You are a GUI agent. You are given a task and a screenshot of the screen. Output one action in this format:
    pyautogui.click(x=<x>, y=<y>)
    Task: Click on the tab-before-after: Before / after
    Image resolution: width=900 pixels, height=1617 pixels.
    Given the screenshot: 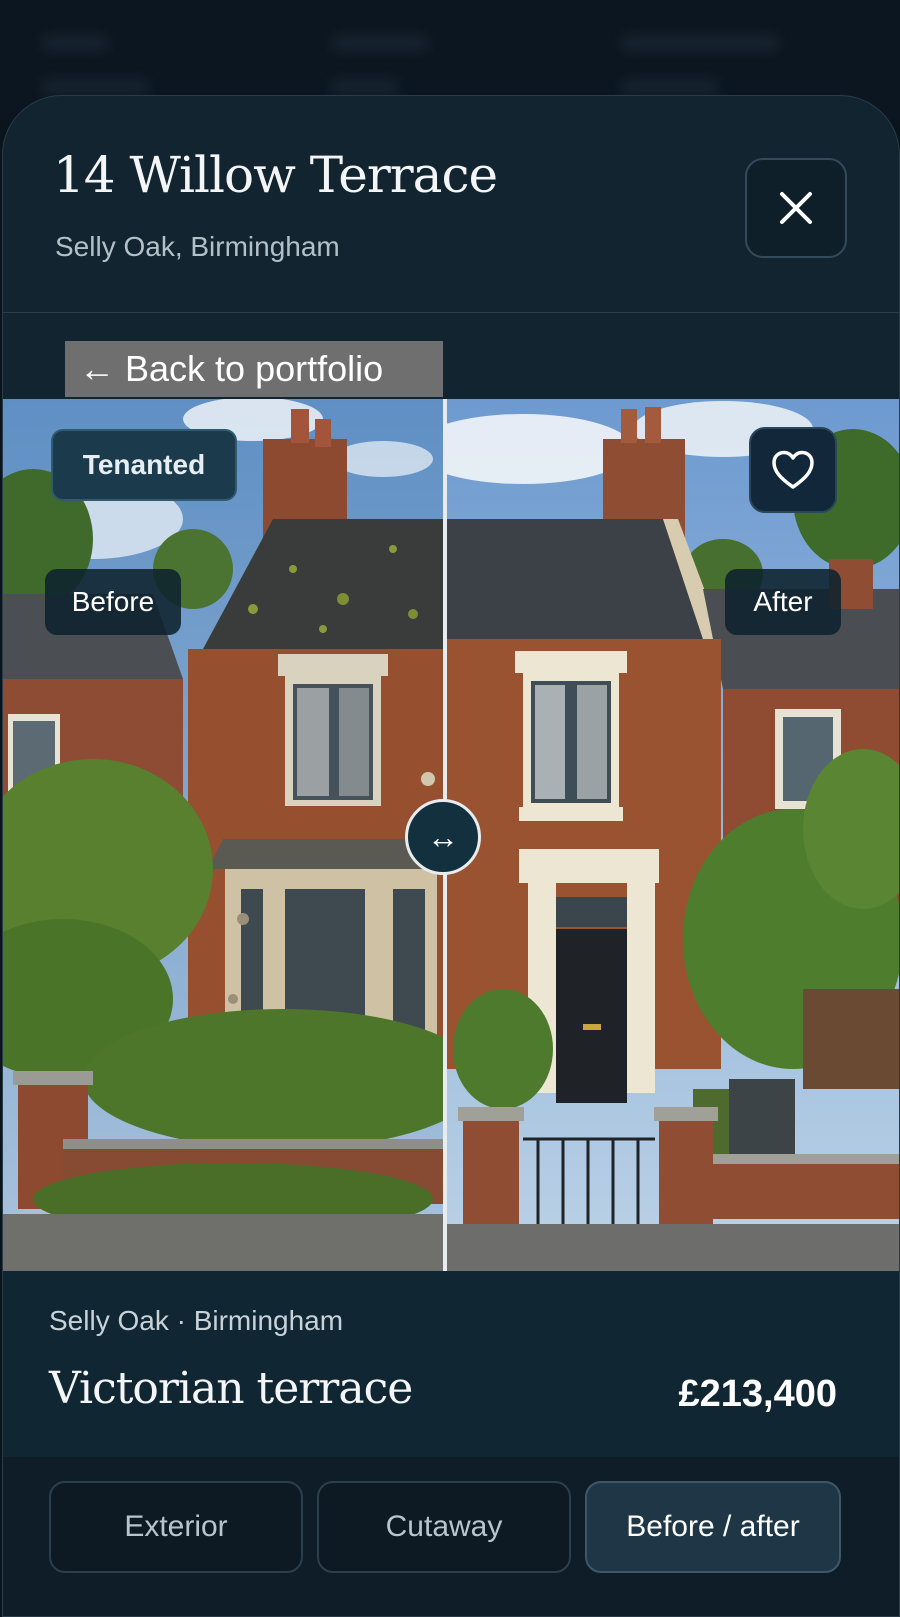 What is the action you would take?
    pyautogui.click(x=713, y=1527)
    